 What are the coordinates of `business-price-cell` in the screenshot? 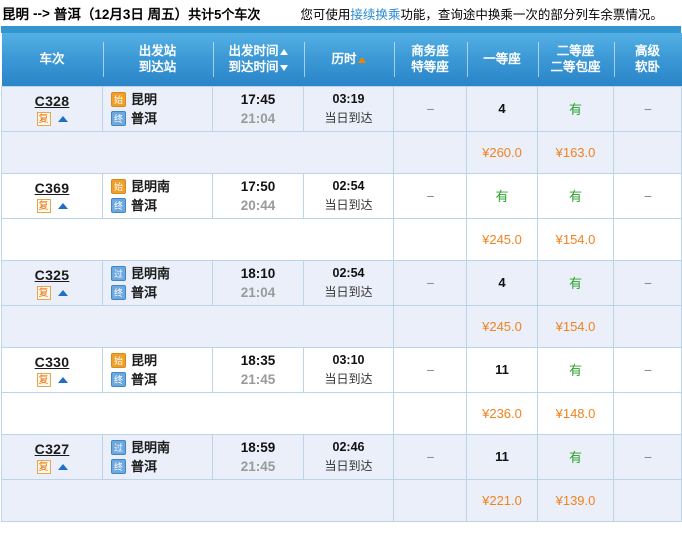 It's located at (430, 500).